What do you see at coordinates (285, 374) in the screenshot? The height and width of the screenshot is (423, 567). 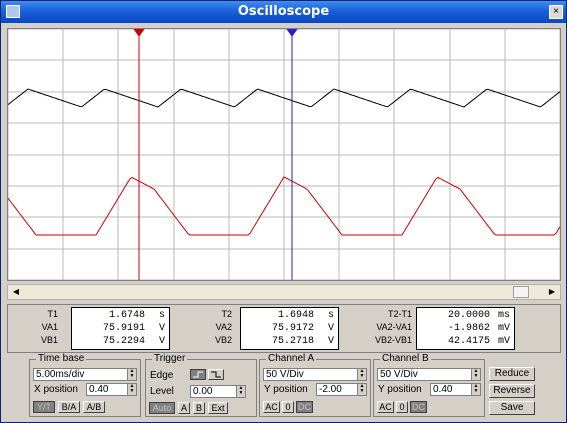 I see `channel-a-scale-value: 50 V/Div` at bounding box center [285, 374].